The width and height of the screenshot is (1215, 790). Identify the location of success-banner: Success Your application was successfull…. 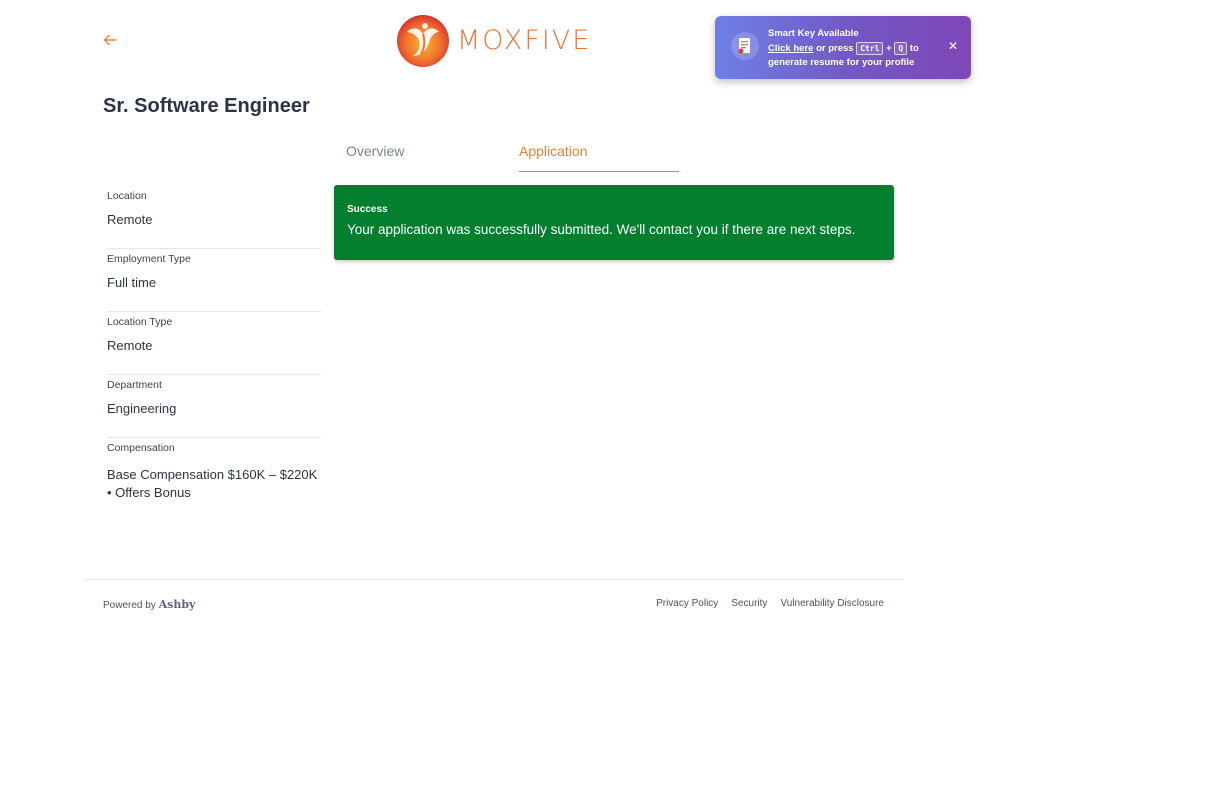
(614, 222).